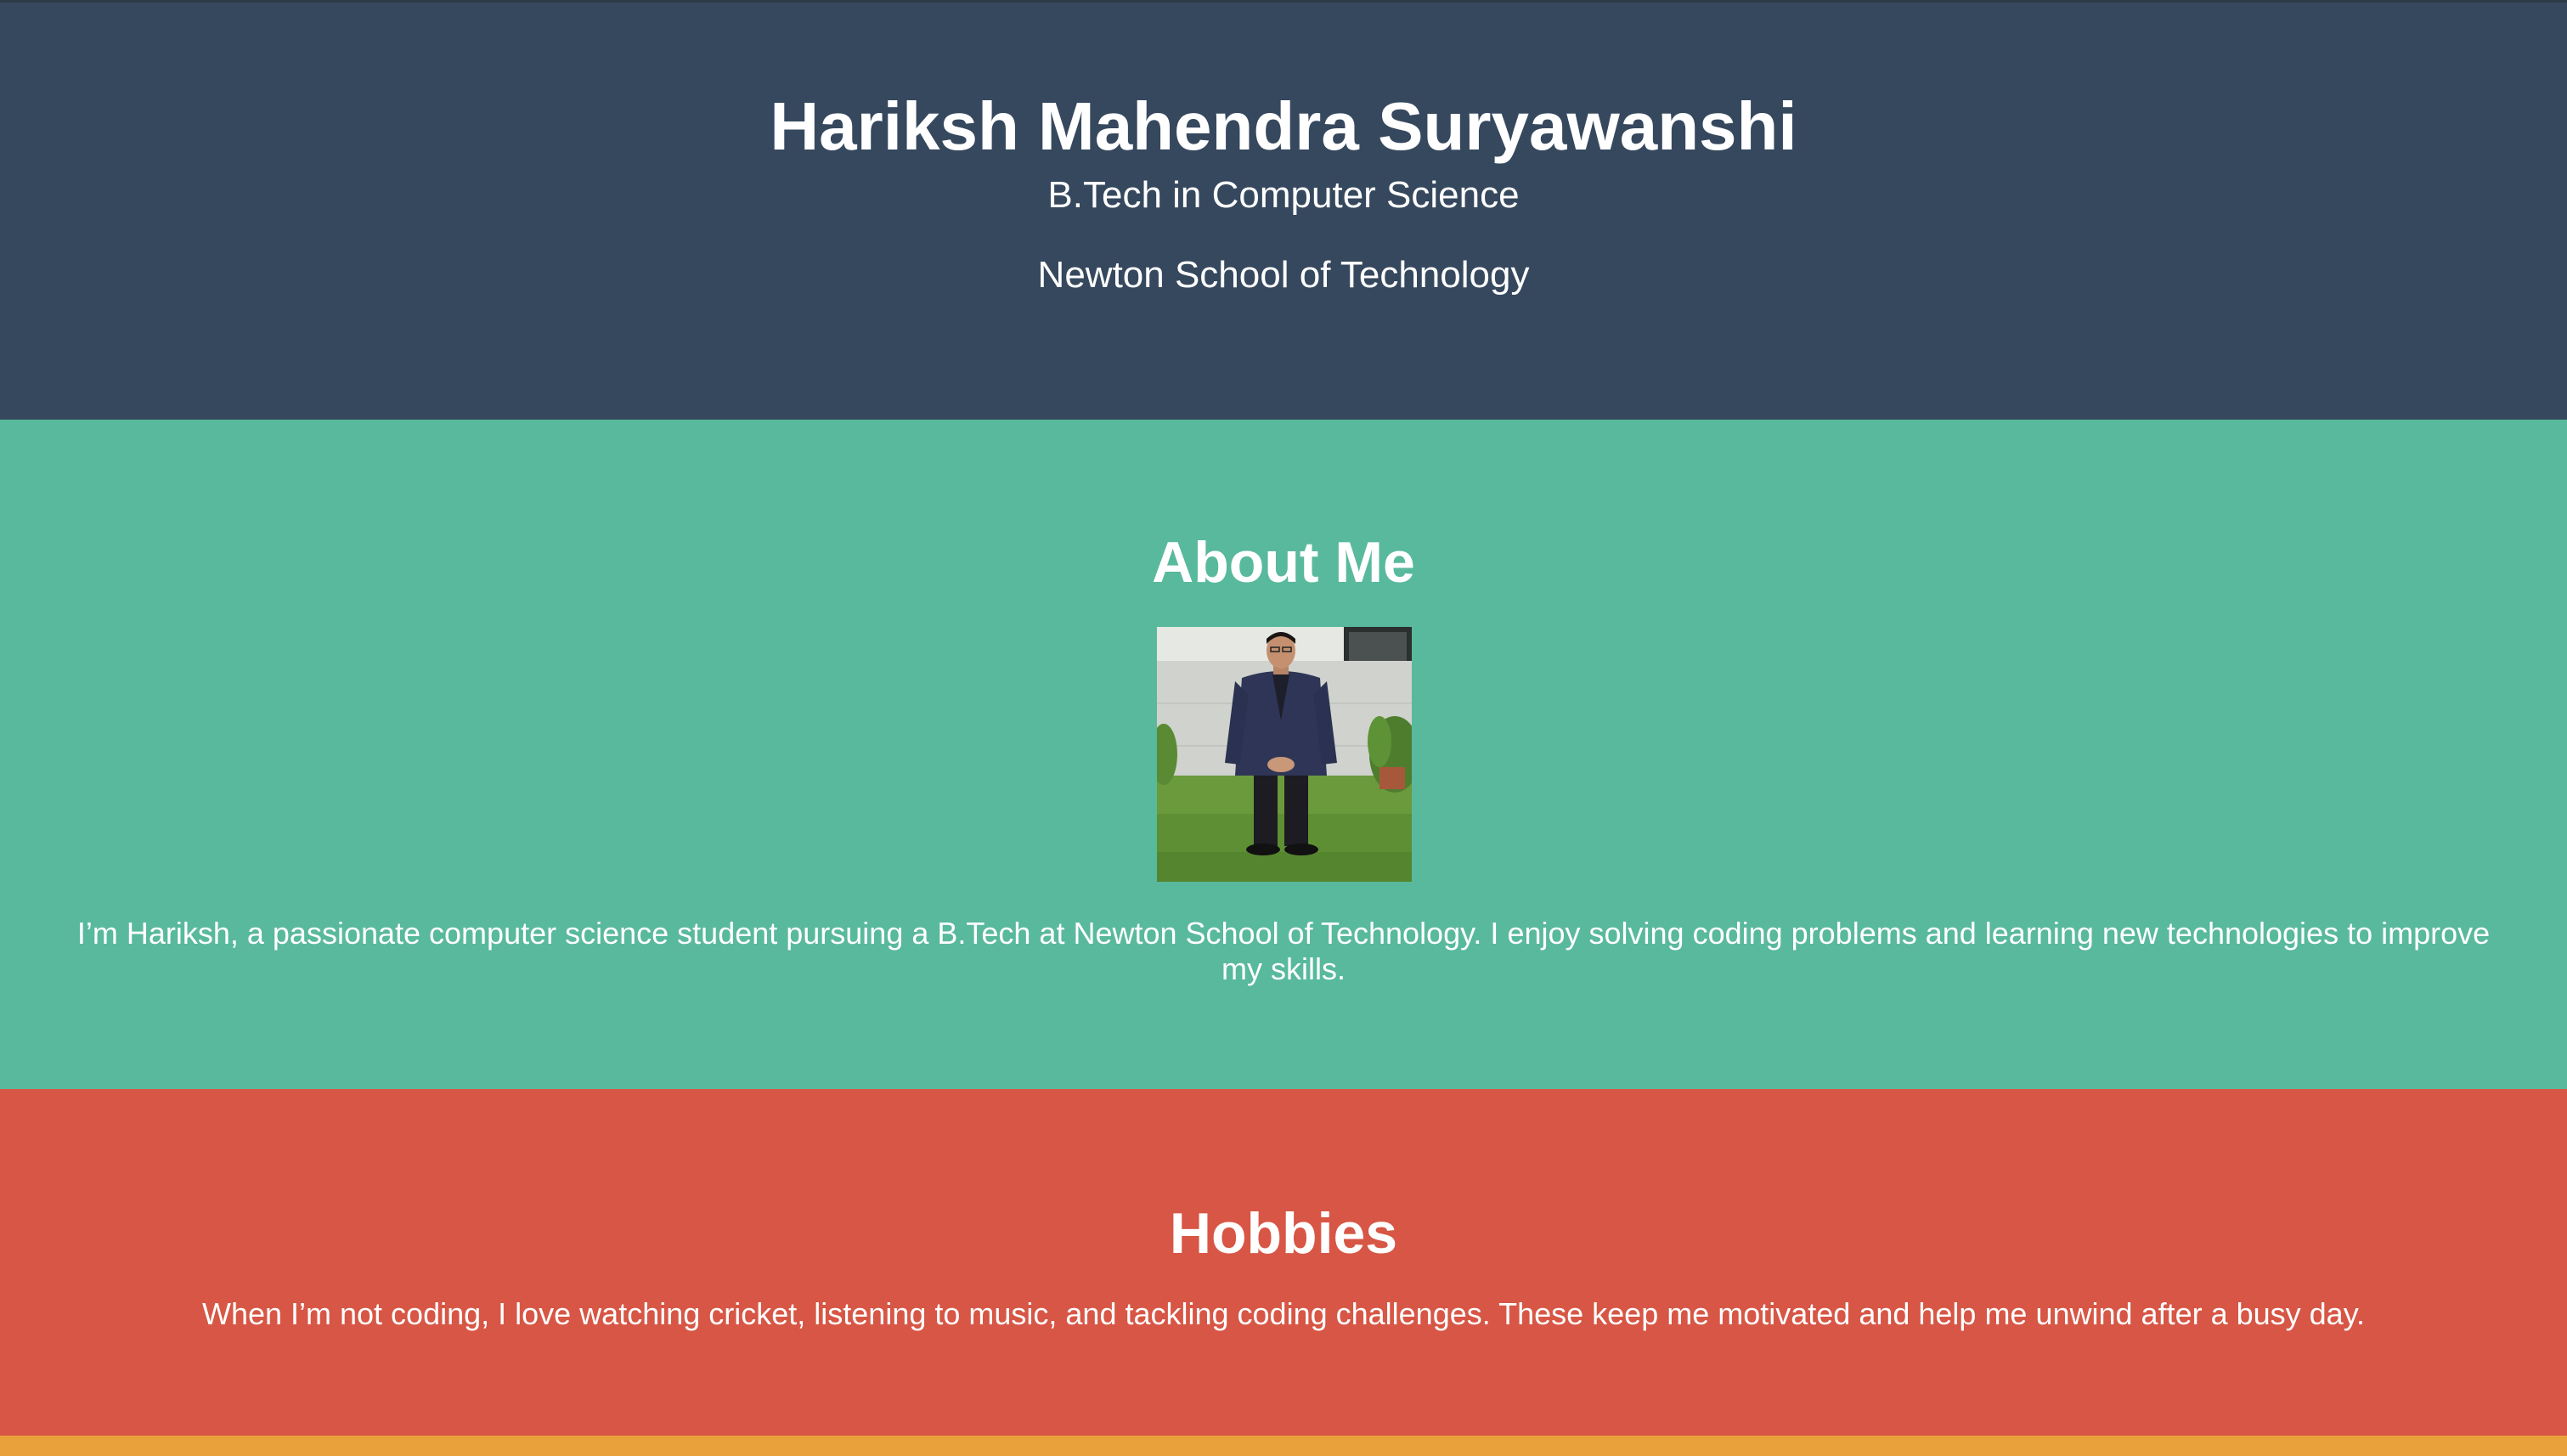  What do you see at coordinates (1284, 2) in the screenshot?
I see `top-border` at bounding box center [1284, 2].